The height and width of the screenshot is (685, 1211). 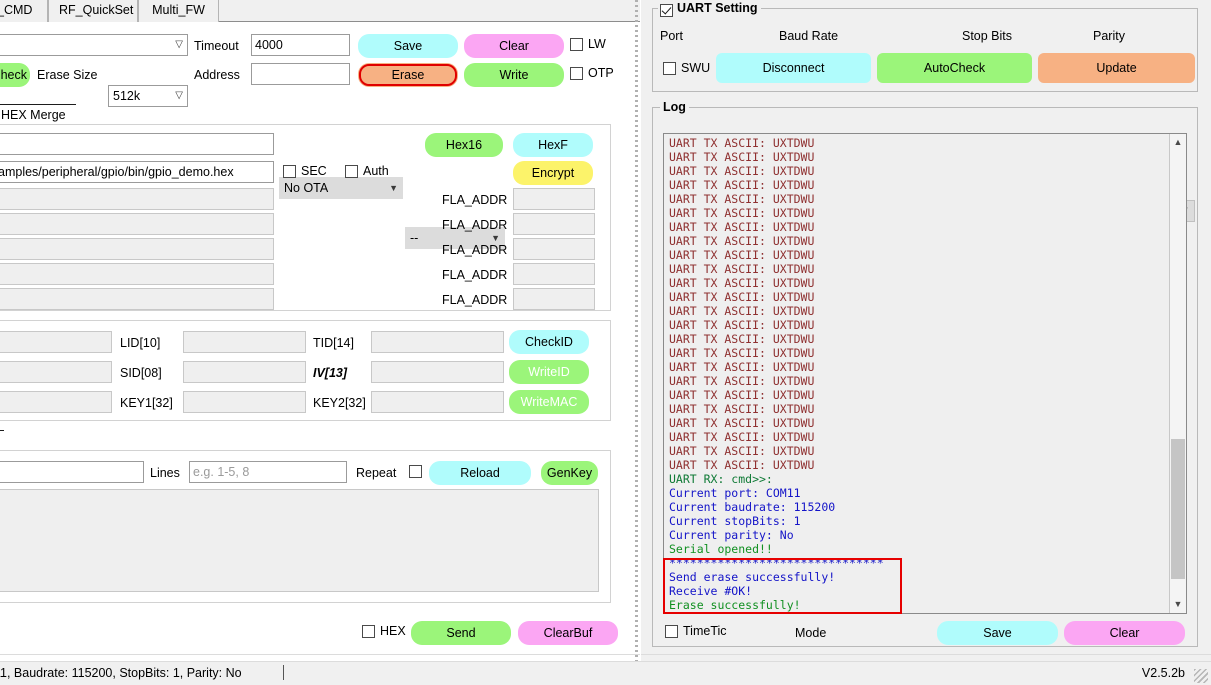 What do you see at coordinates (408, 75) in the screenshot?
I see `erase-button: Erase` at bounding box center [408, 75].